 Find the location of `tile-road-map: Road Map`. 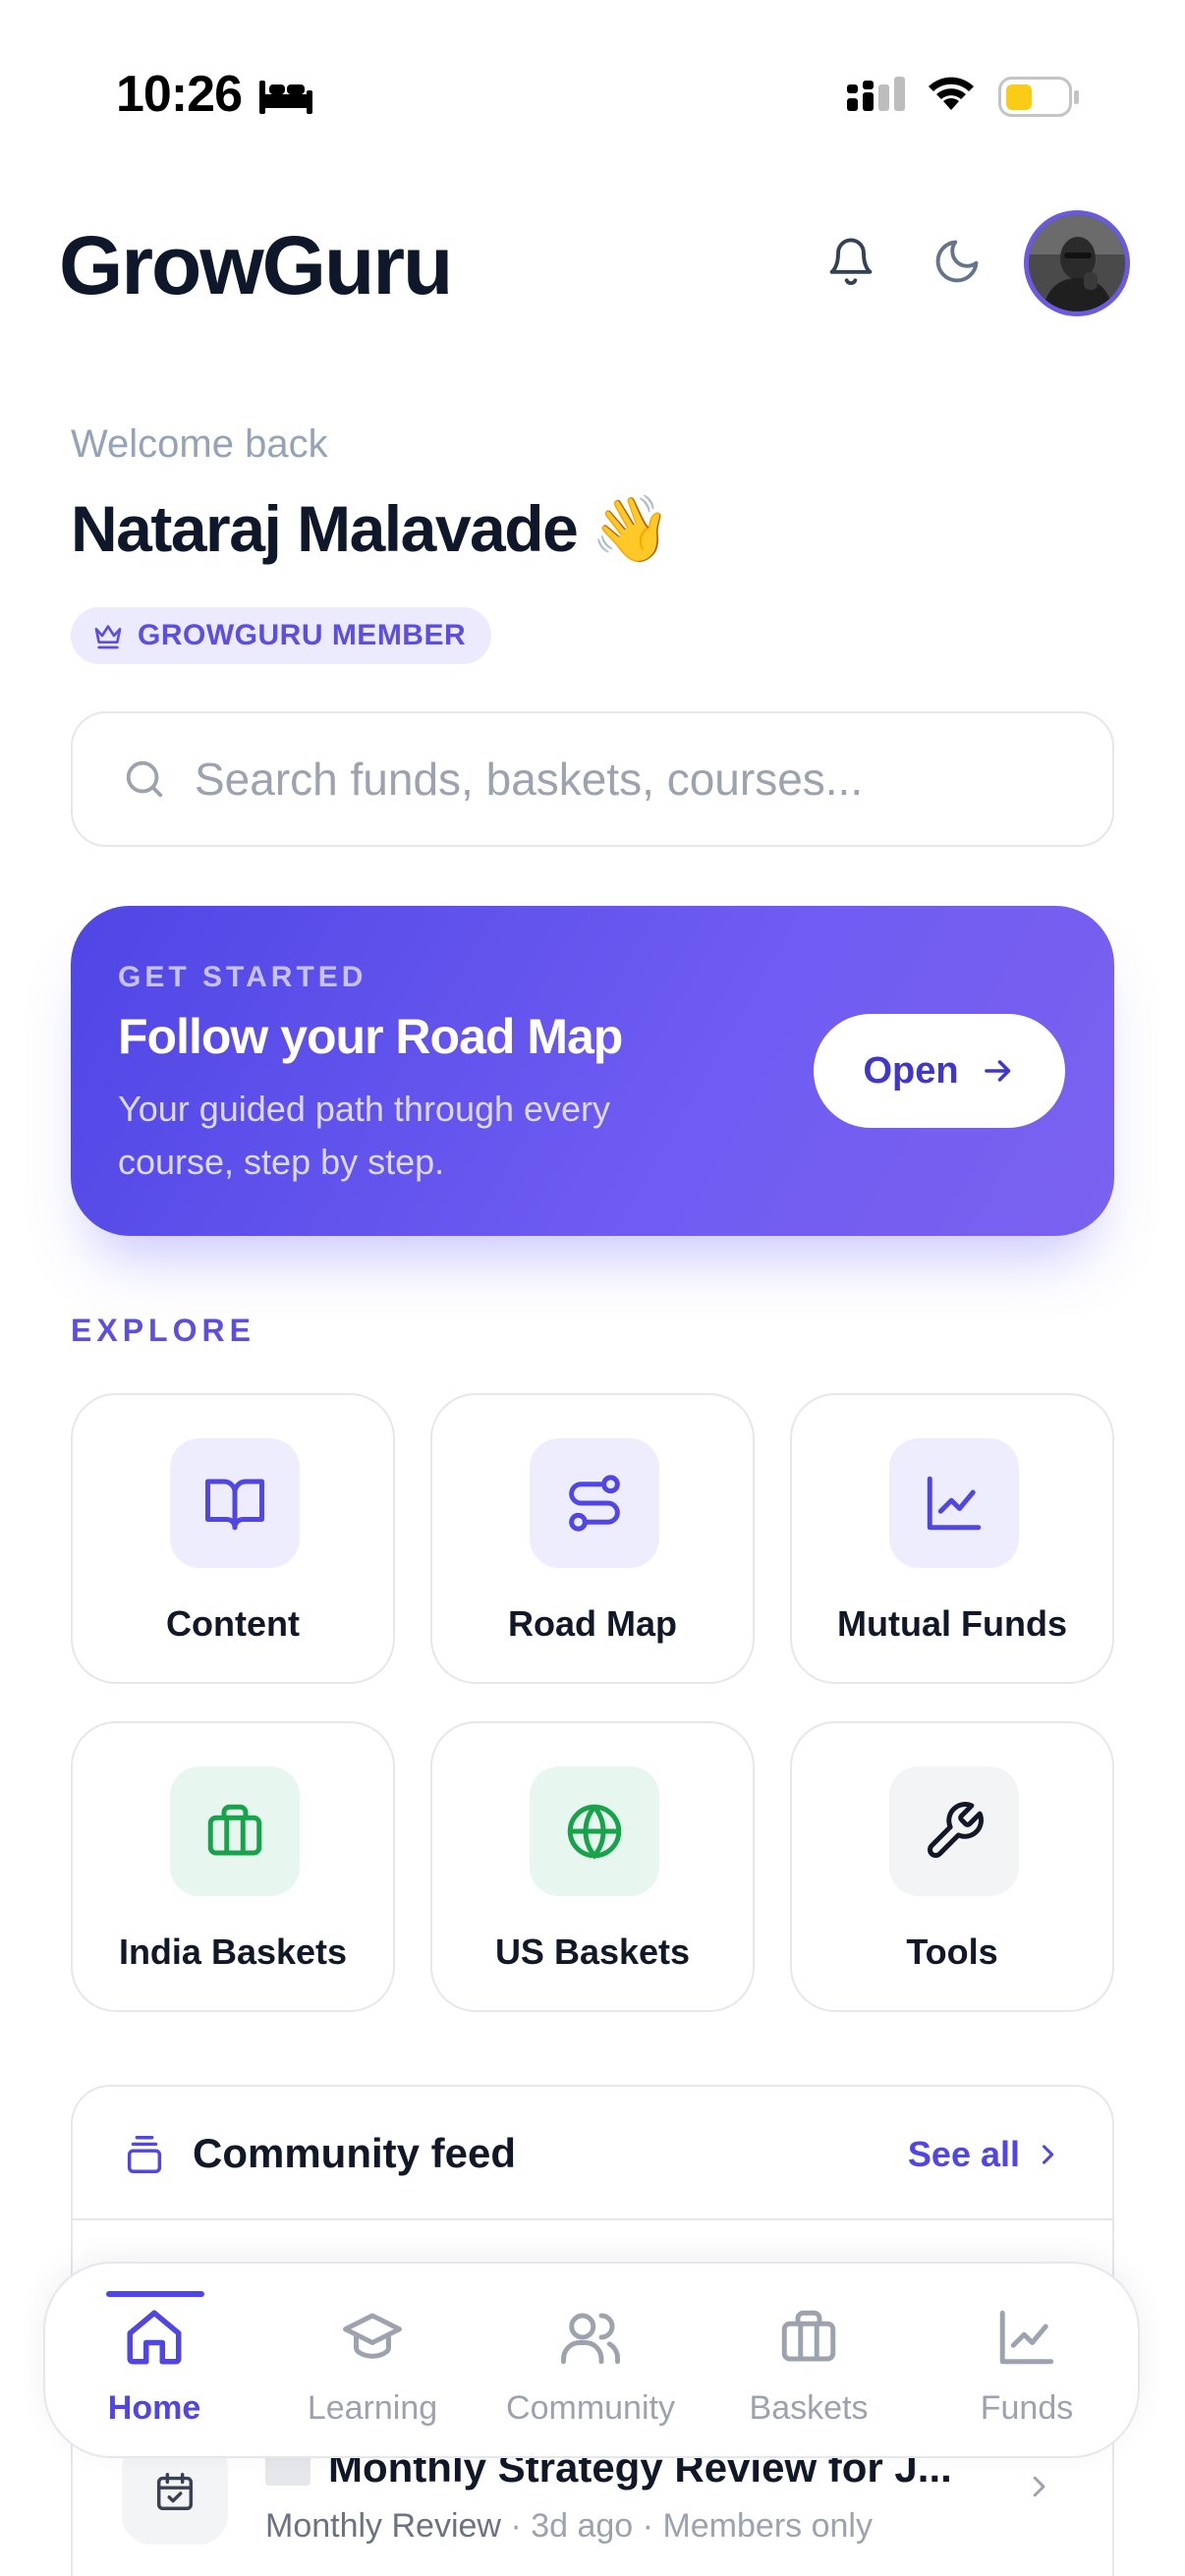

tile-road-map: Road Map is located at coordinates (592, 1538).